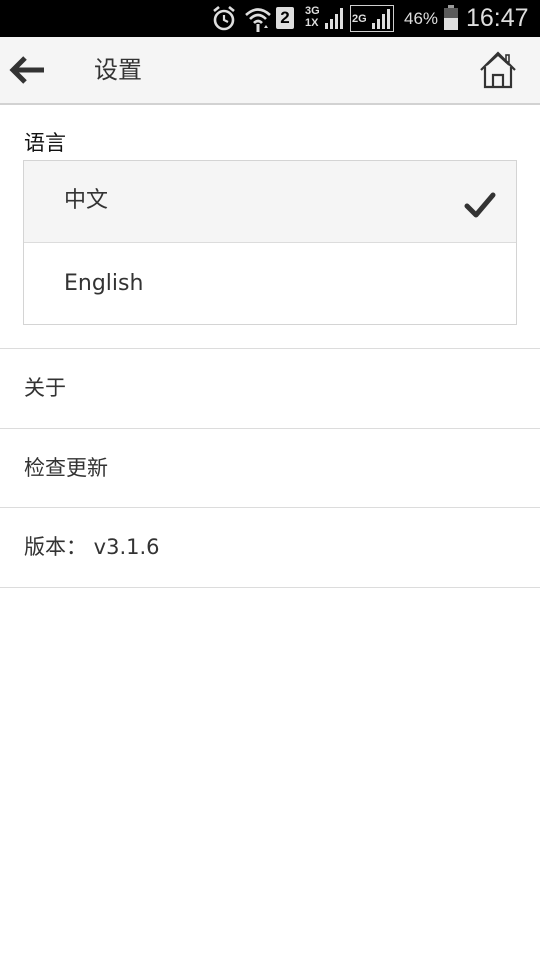 This screenshot has height=960, width=540. Describe the element at coordinates (104, 283) in the screenshot. I see `language-option-label: English` at that location.